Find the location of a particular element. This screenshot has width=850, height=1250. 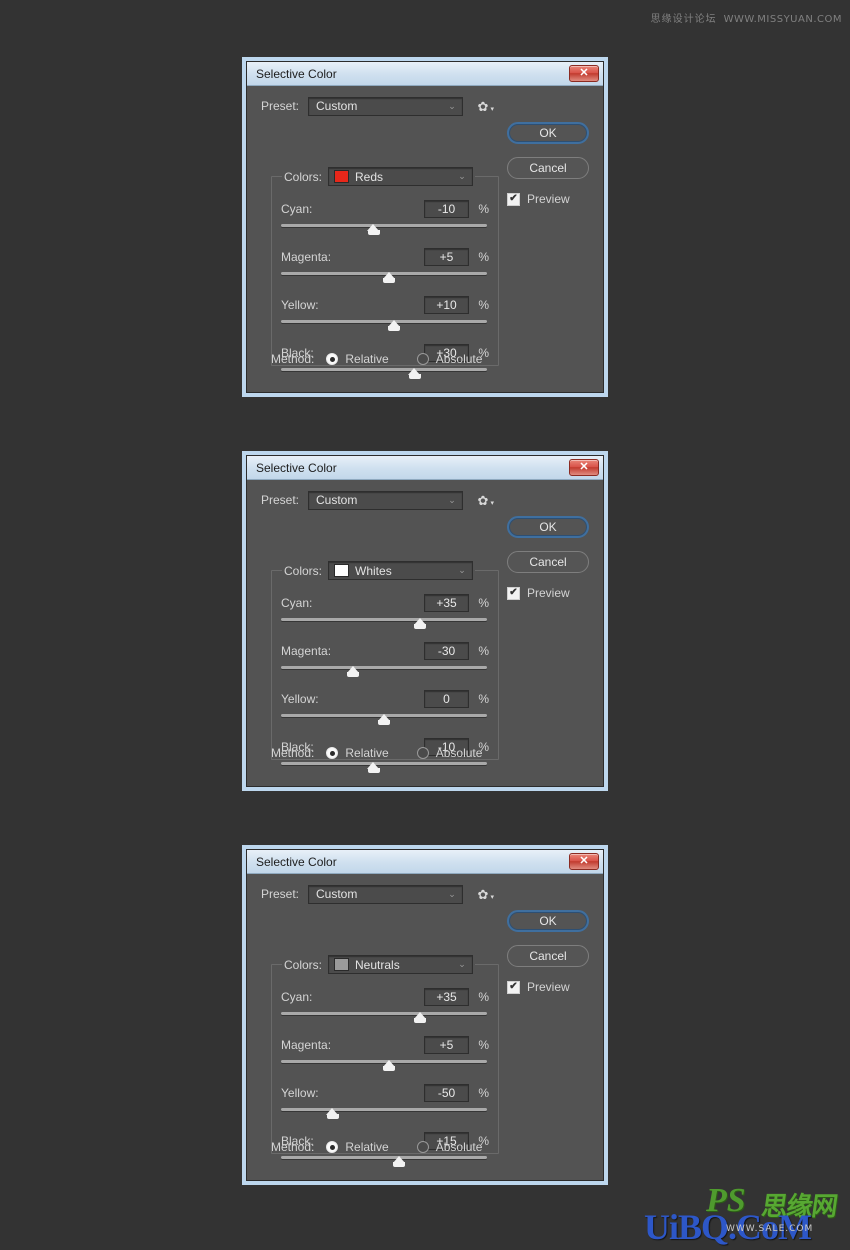

slider-label: Yellow: is located at coordinates (300, 698).